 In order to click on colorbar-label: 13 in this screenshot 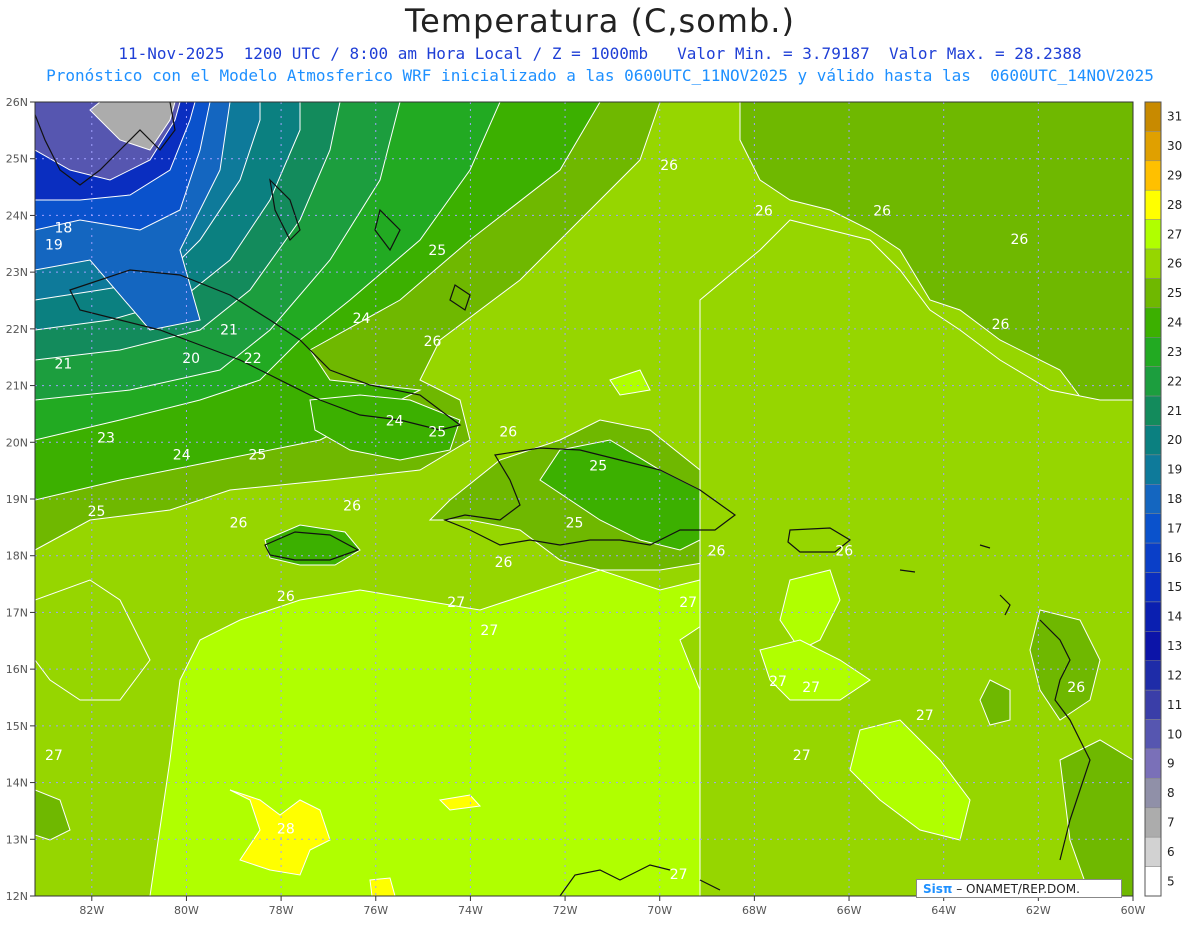, I will do `click(1174, 646)`.